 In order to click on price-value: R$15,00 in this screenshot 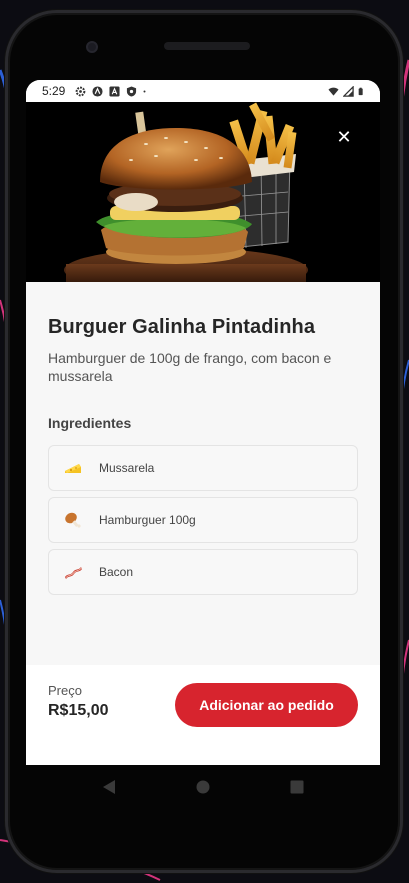, I will do `click(78, 710)`.